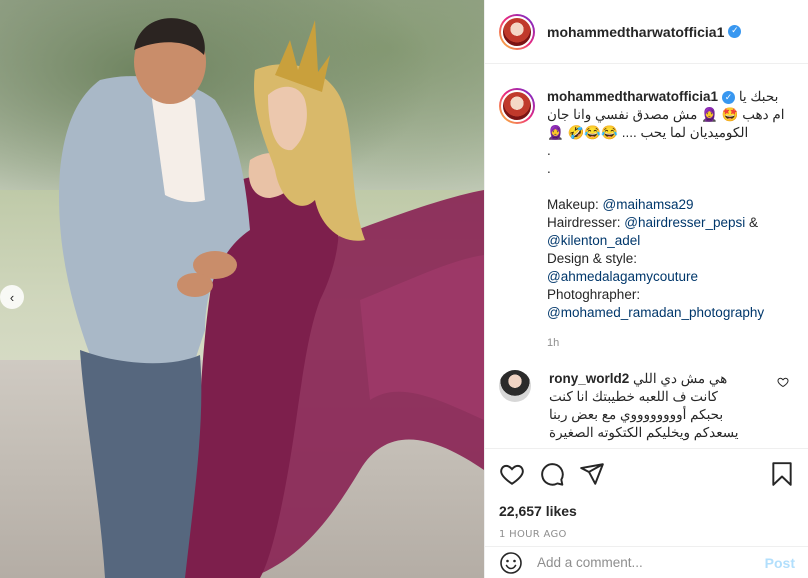  Describe the element at coordinates (647, 474) in the screenshot. I see `action-icons` at that location.